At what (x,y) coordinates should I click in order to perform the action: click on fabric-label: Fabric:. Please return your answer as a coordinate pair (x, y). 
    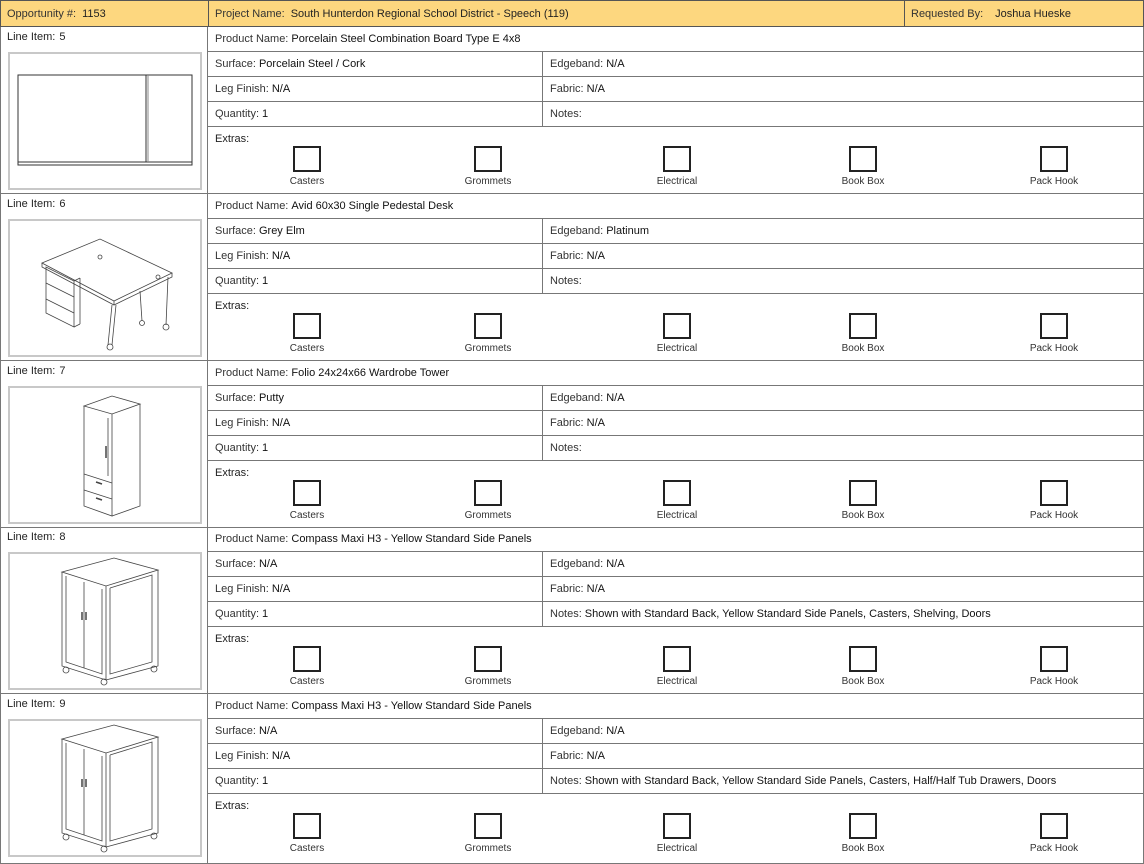
    Looking at the image, I should click on (567, 756).